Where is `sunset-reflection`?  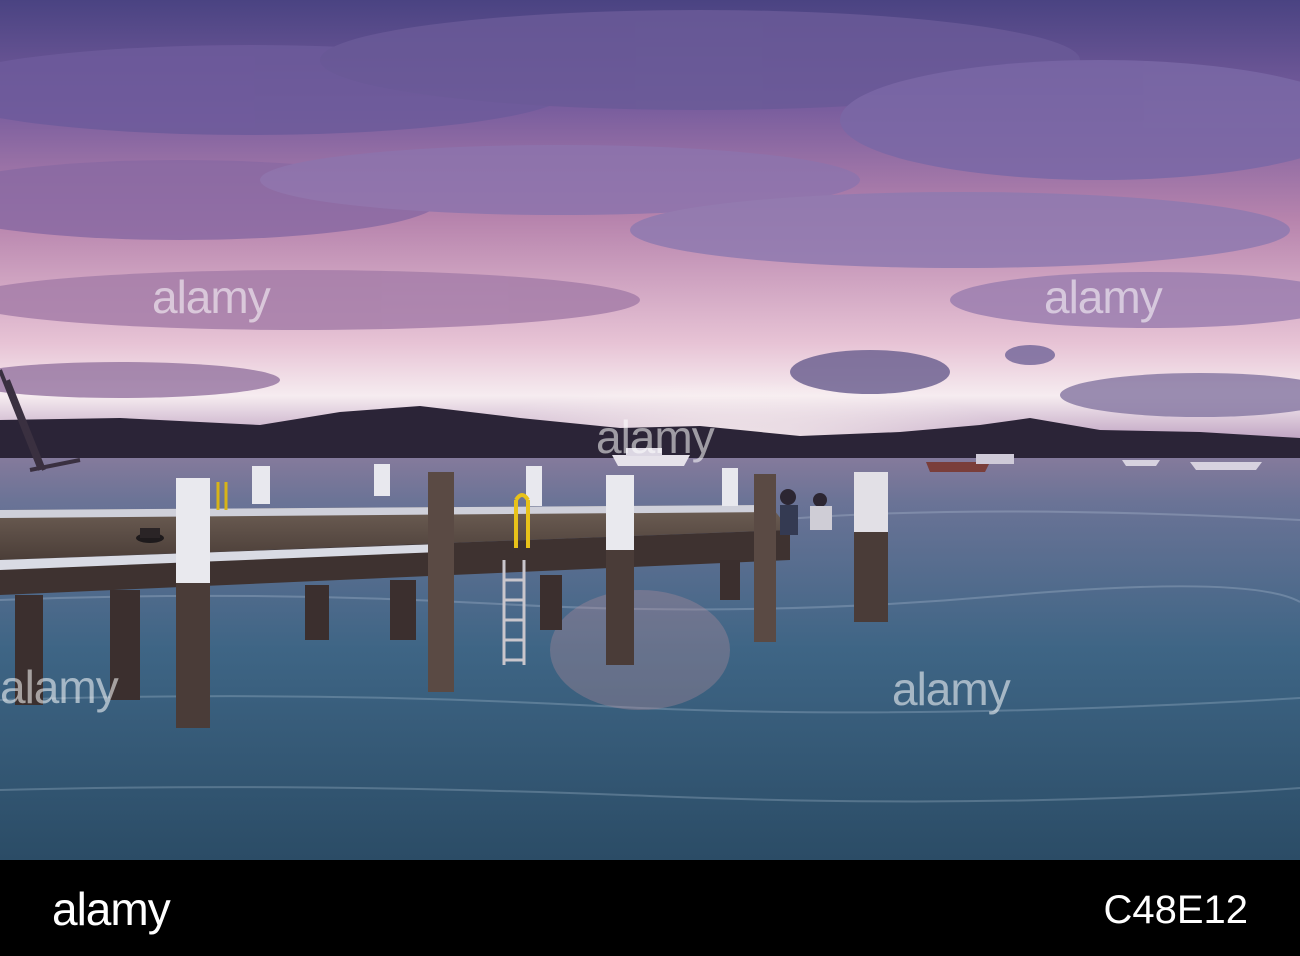 sunset-reflection is located at coordinates (640, 650).